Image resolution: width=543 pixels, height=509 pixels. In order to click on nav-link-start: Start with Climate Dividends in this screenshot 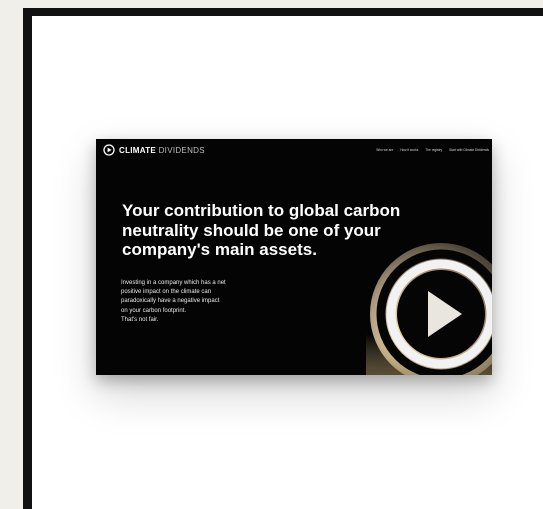, I will do `click(469, 150)`.